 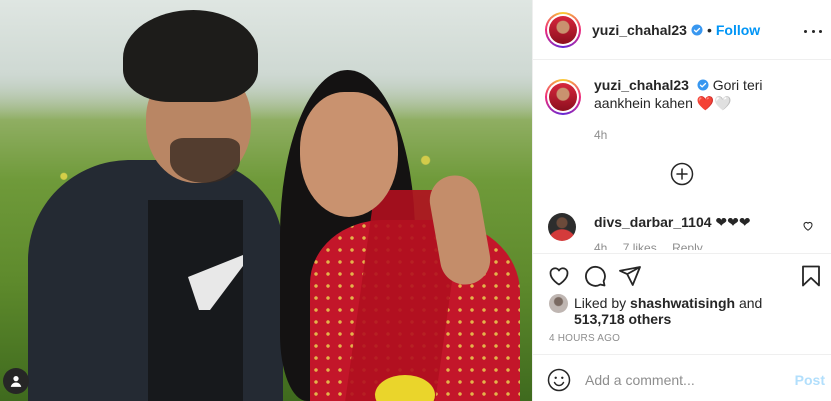 What do you see at coordinates (584, 338) in the screenshot?
I see `post-timestamp: 4 HOURS AGO` at bounding box center [584, 338].